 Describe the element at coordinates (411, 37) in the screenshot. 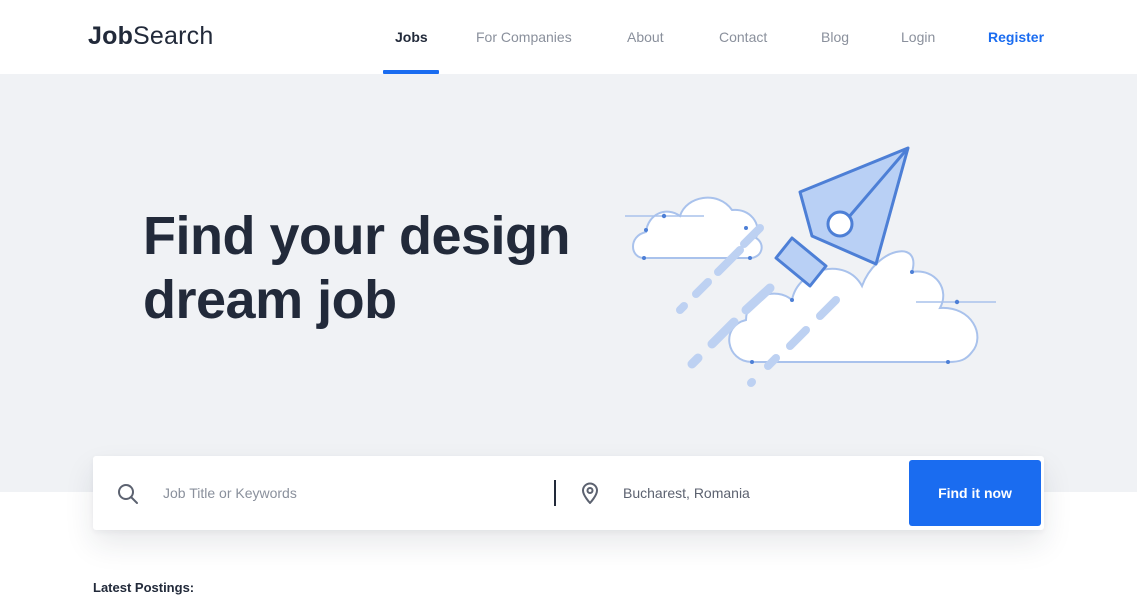

I see `nav-item-jobs: Jobs` at that location.